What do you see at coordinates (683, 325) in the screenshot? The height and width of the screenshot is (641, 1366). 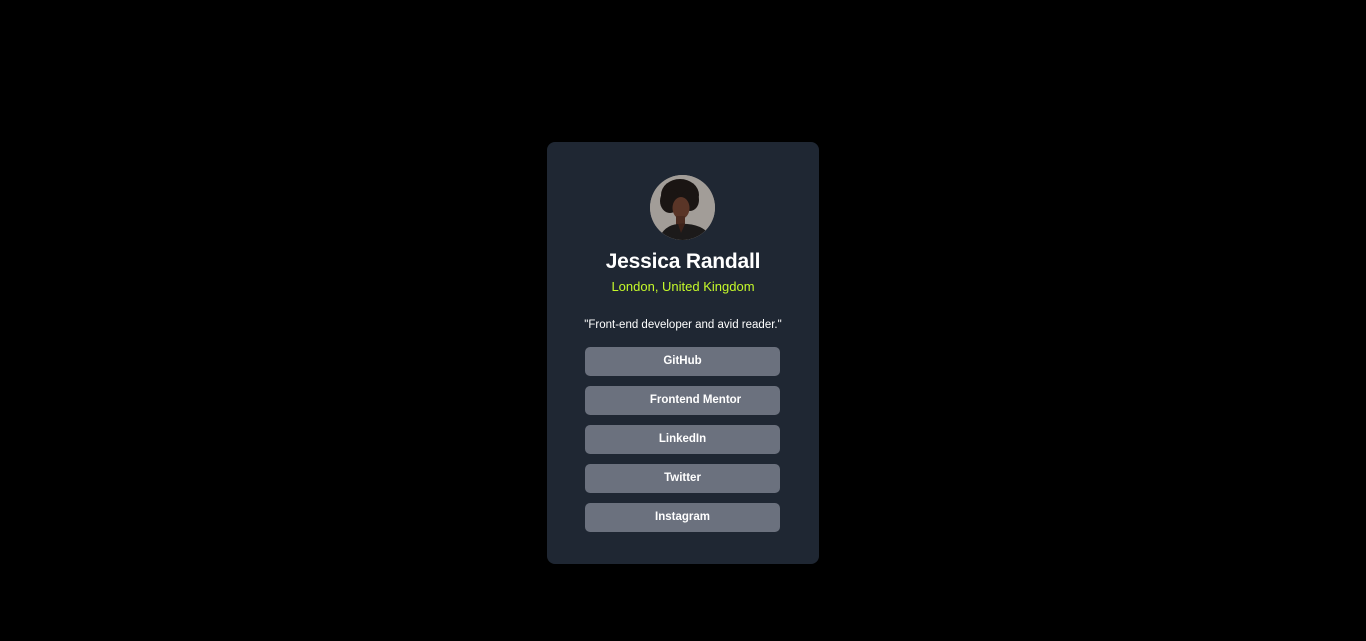 I see `profile-bio: "Front-end developer and avid reader."` at bounding box center [683, 325].